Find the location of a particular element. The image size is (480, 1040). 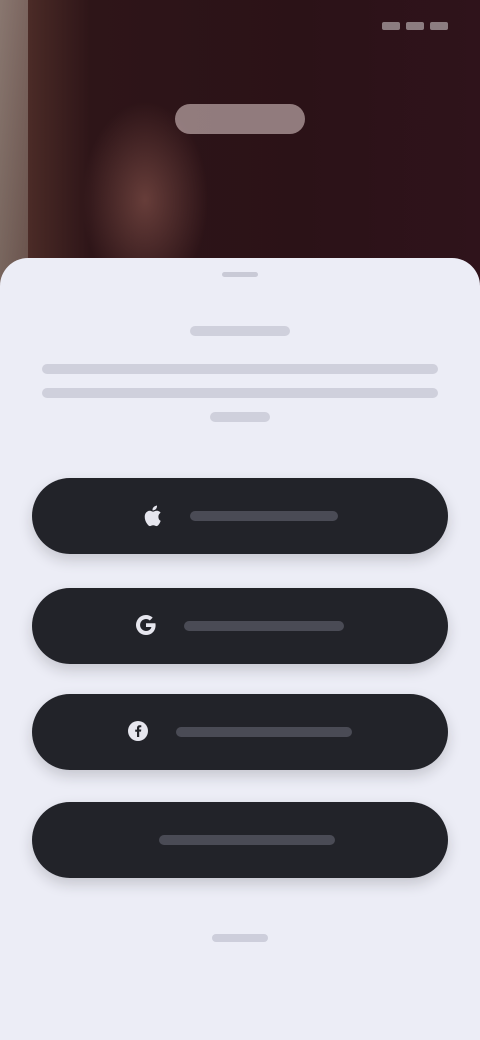

signal-icon is located at coordinates (391, 26).